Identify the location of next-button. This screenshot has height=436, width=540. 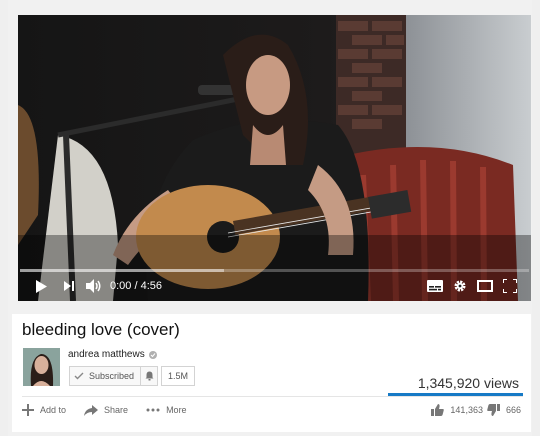
(69, 286).